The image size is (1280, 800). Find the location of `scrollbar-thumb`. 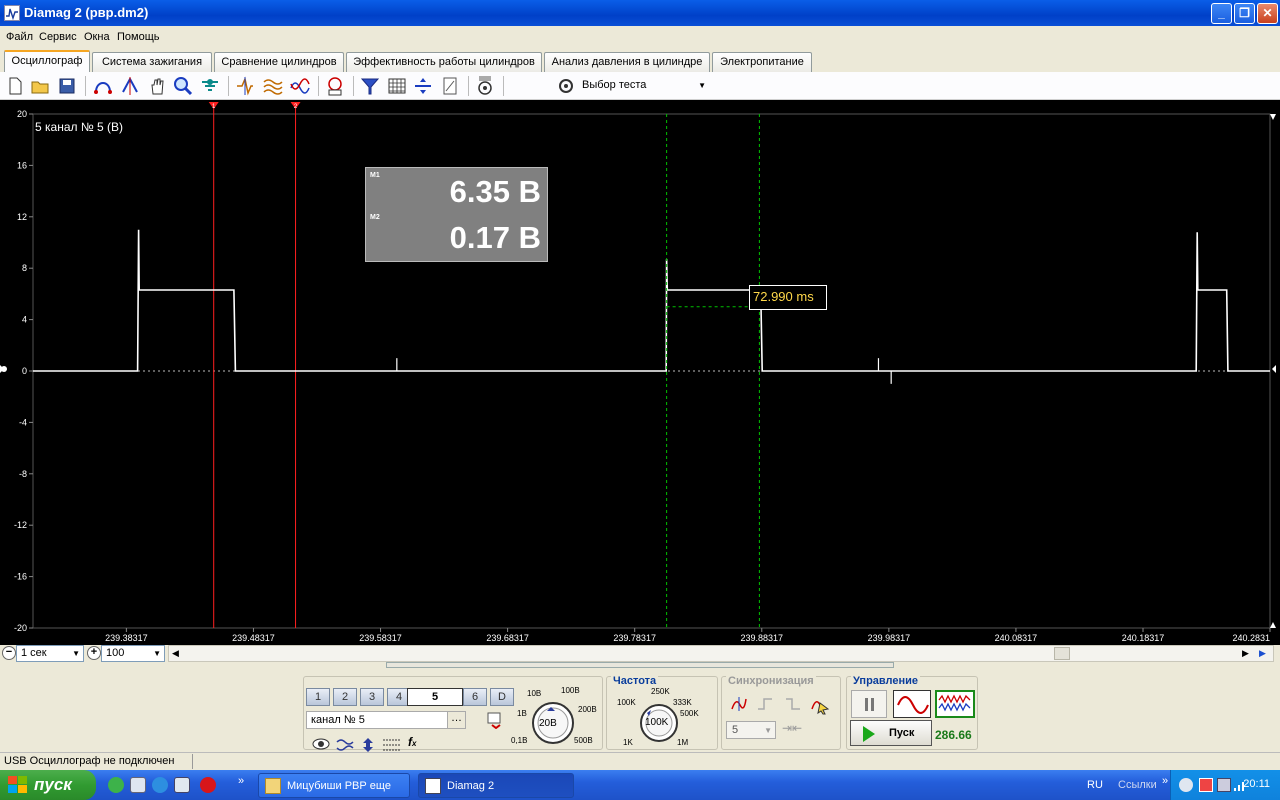

scrollbar-thumb is located at coordinates (1062, 653).